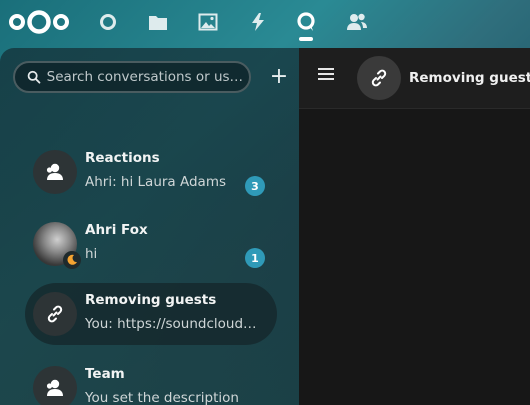  What do you see at coordinates (469, 78) in the screenshot?
I see `room-title: Removing guests` at bounding box center [469, 78].